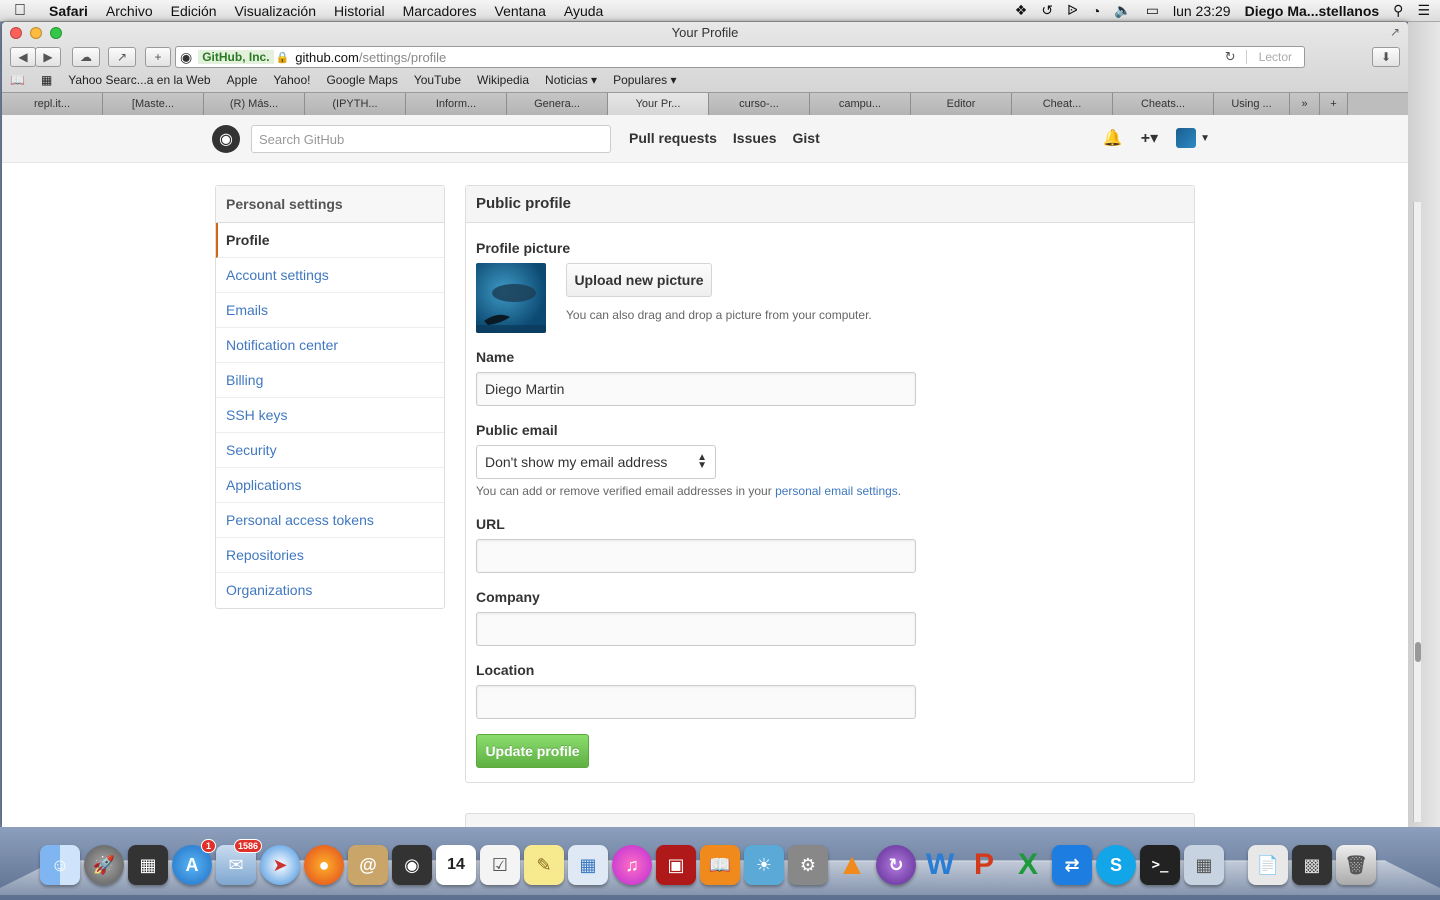  I want to click on time-machine-icon: ↺, so click(1047, 10).